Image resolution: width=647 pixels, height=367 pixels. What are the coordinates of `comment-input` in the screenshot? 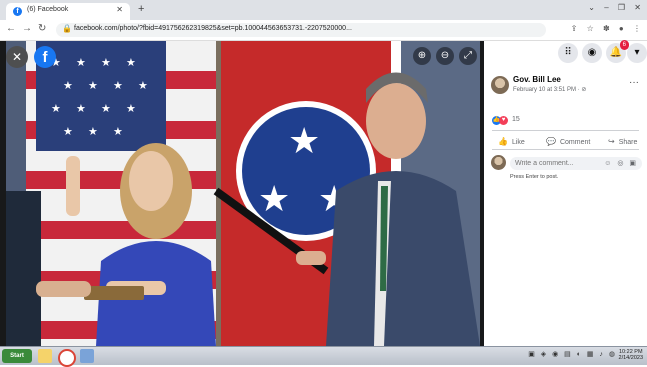 It's located at (557, 163).